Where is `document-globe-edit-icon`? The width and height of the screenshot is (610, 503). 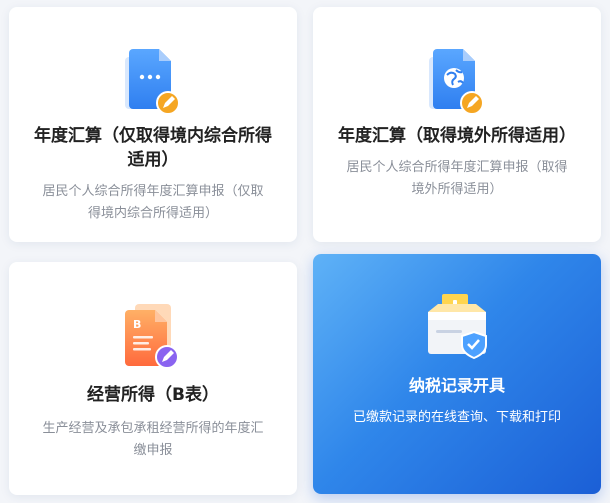
document-globe-edit-icon is located at coordinates (457, 82).